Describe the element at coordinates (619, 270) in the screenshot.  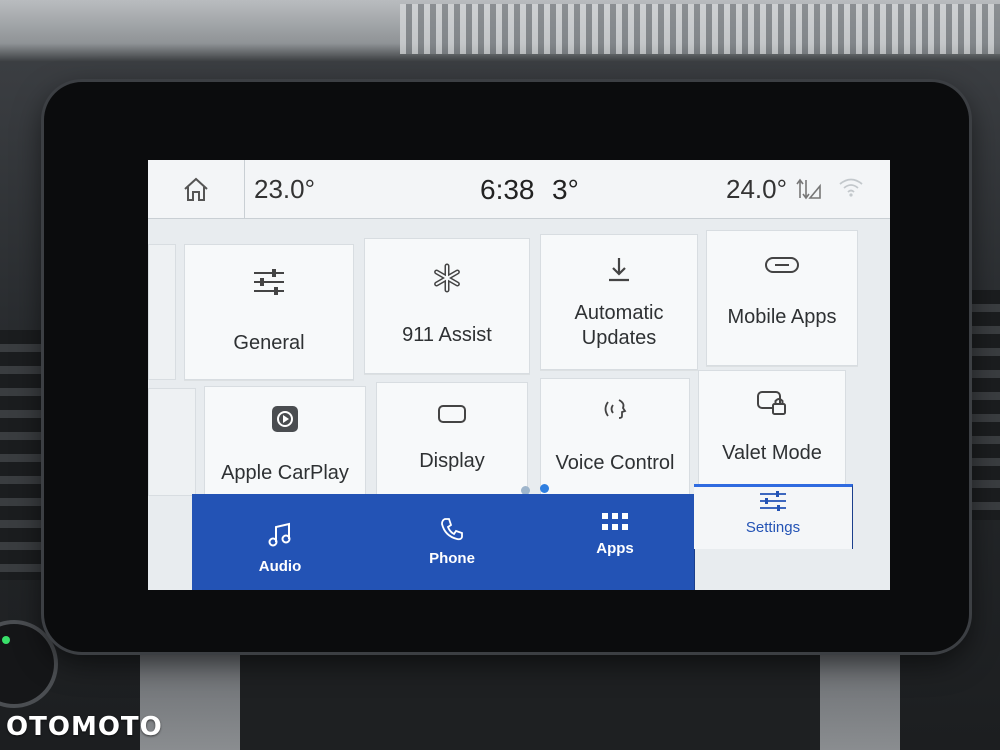
I see `download-icon` at that location.